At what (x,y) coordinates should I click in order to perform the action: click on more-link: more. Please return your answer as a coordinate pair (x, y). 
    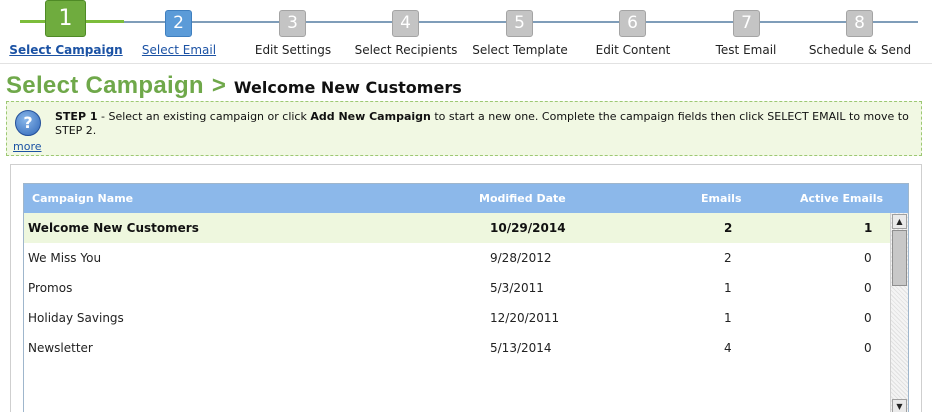
    Looking at the image, I should click on (27, 146).